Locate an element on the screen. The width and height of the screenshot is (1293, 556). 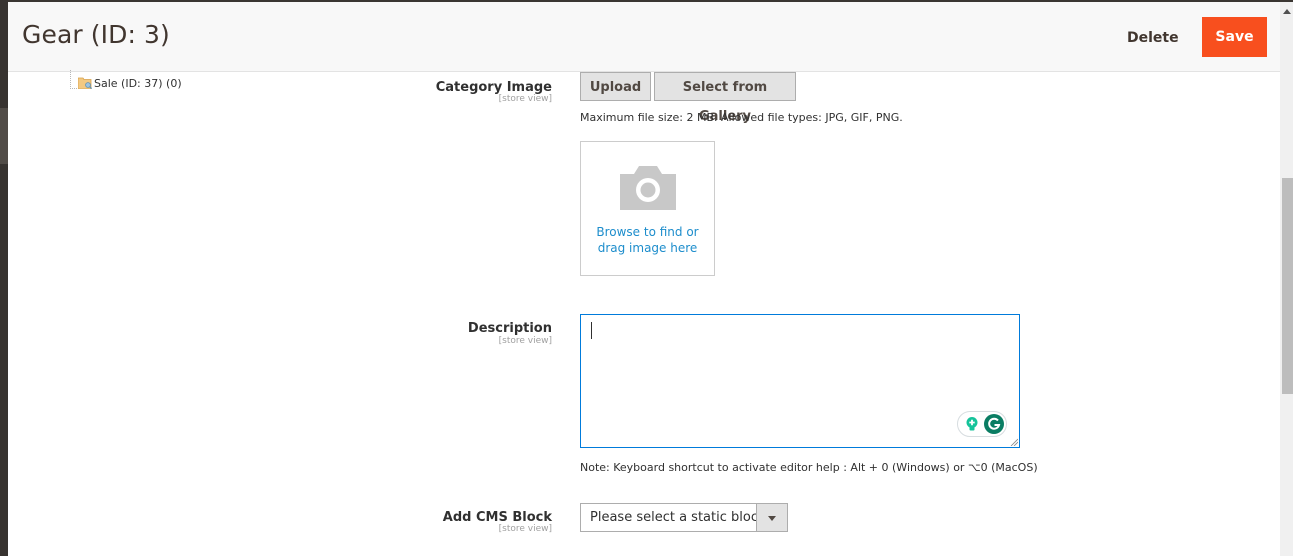
page-scrollbar is located at coordinates (1286, 279).